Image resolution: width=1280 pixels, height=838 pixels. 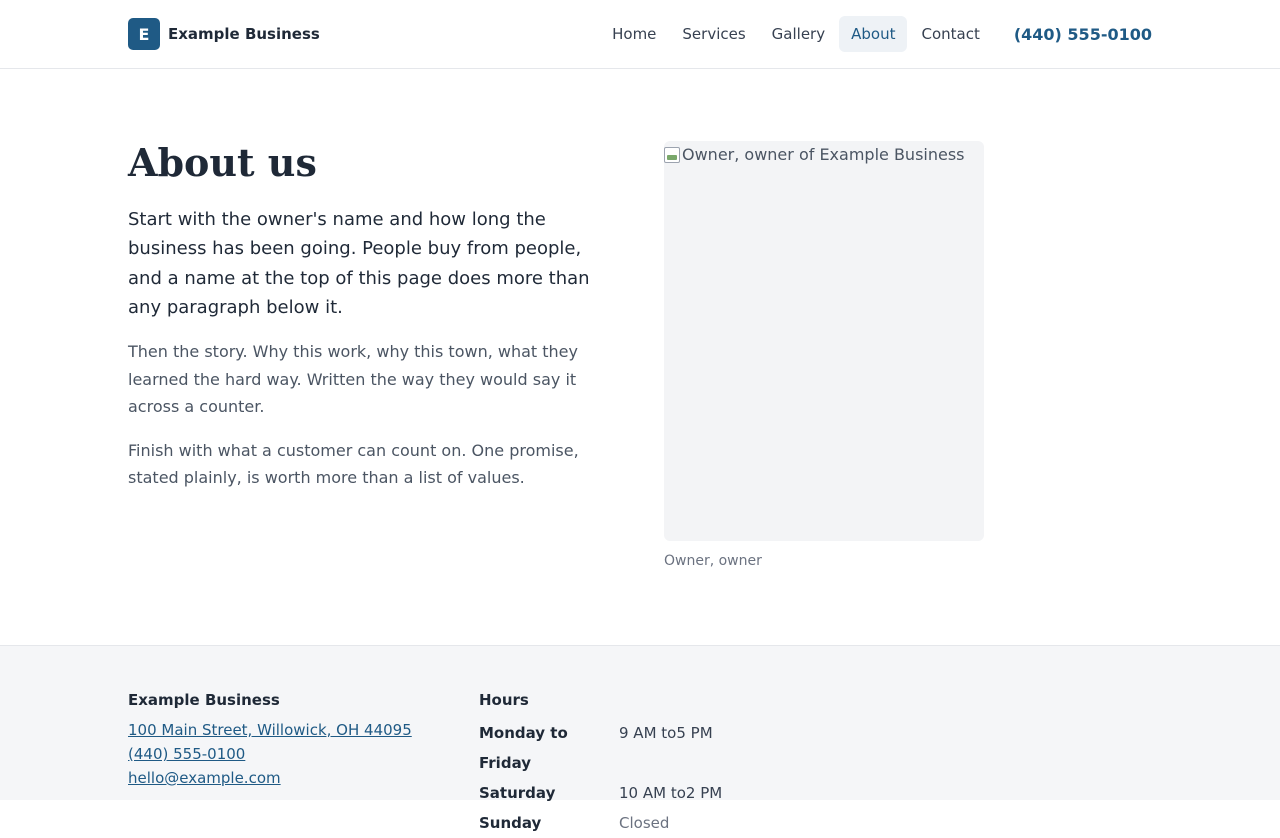 I want to click on brand-link: E Example Business, so click(x=224, y=34).